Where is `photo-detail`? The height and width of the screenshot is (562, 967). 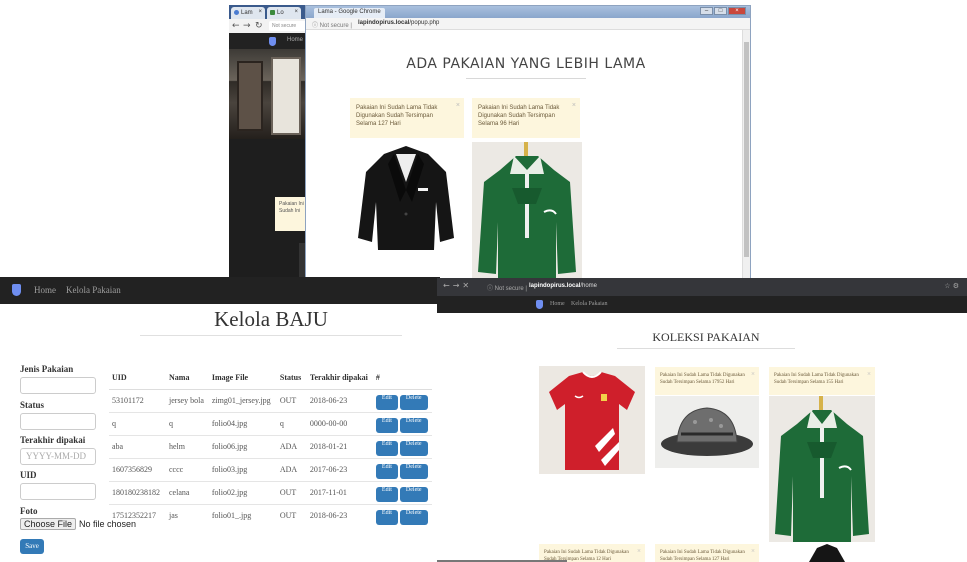 photo-detail is located at coordinates (286, 96).